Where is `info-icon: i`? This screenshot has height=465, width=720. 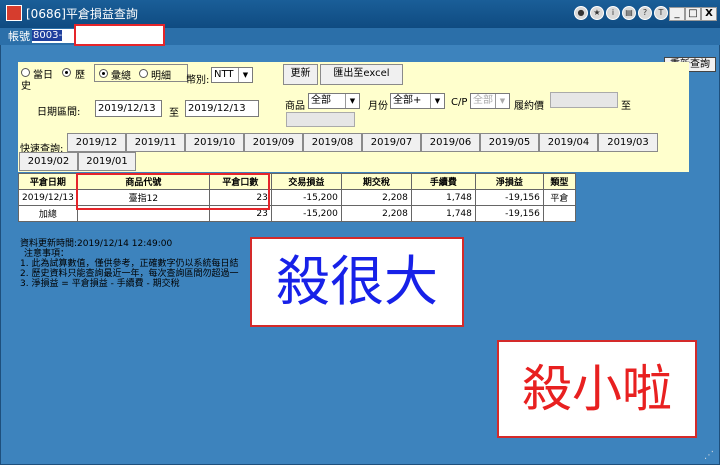
info-icon: i is located at coordinates (613, 13).